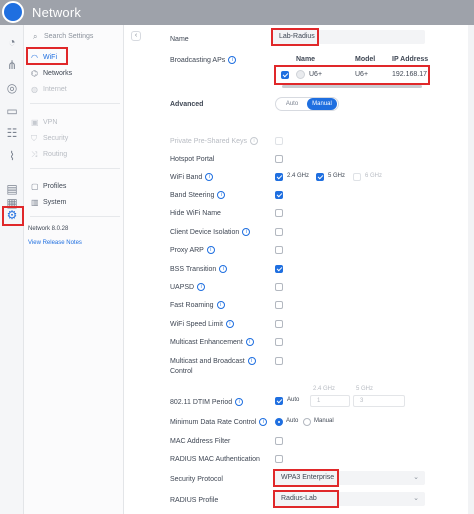 This screenshot has width=474, height=514. What do you see at coordinates (205, 232) in the screenshot?
I see `client-isolation-text: Client Device Isolation` at bounding box center [205, 232].